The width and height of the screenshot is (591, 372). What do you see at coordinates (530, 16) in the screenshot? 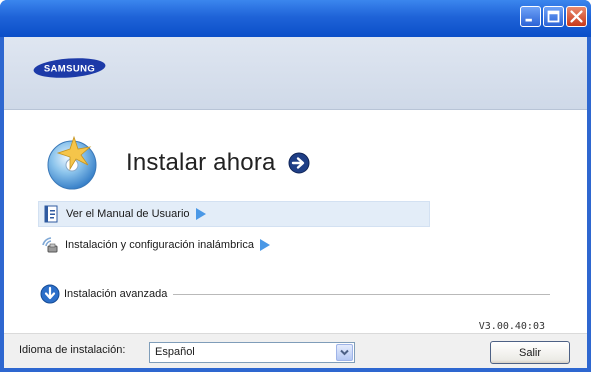
I see `minimize-button` at bounding box center [530, 16].